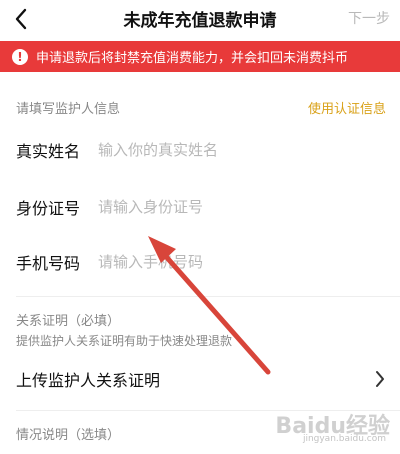 The width and height of the screenshot is (400, 454). Describe the element at coordinates (192, 58) in the screenshot. I see `warning-text: 申请退款后将封禁充值消费能力，并会扣回未消费抖币` at that location.